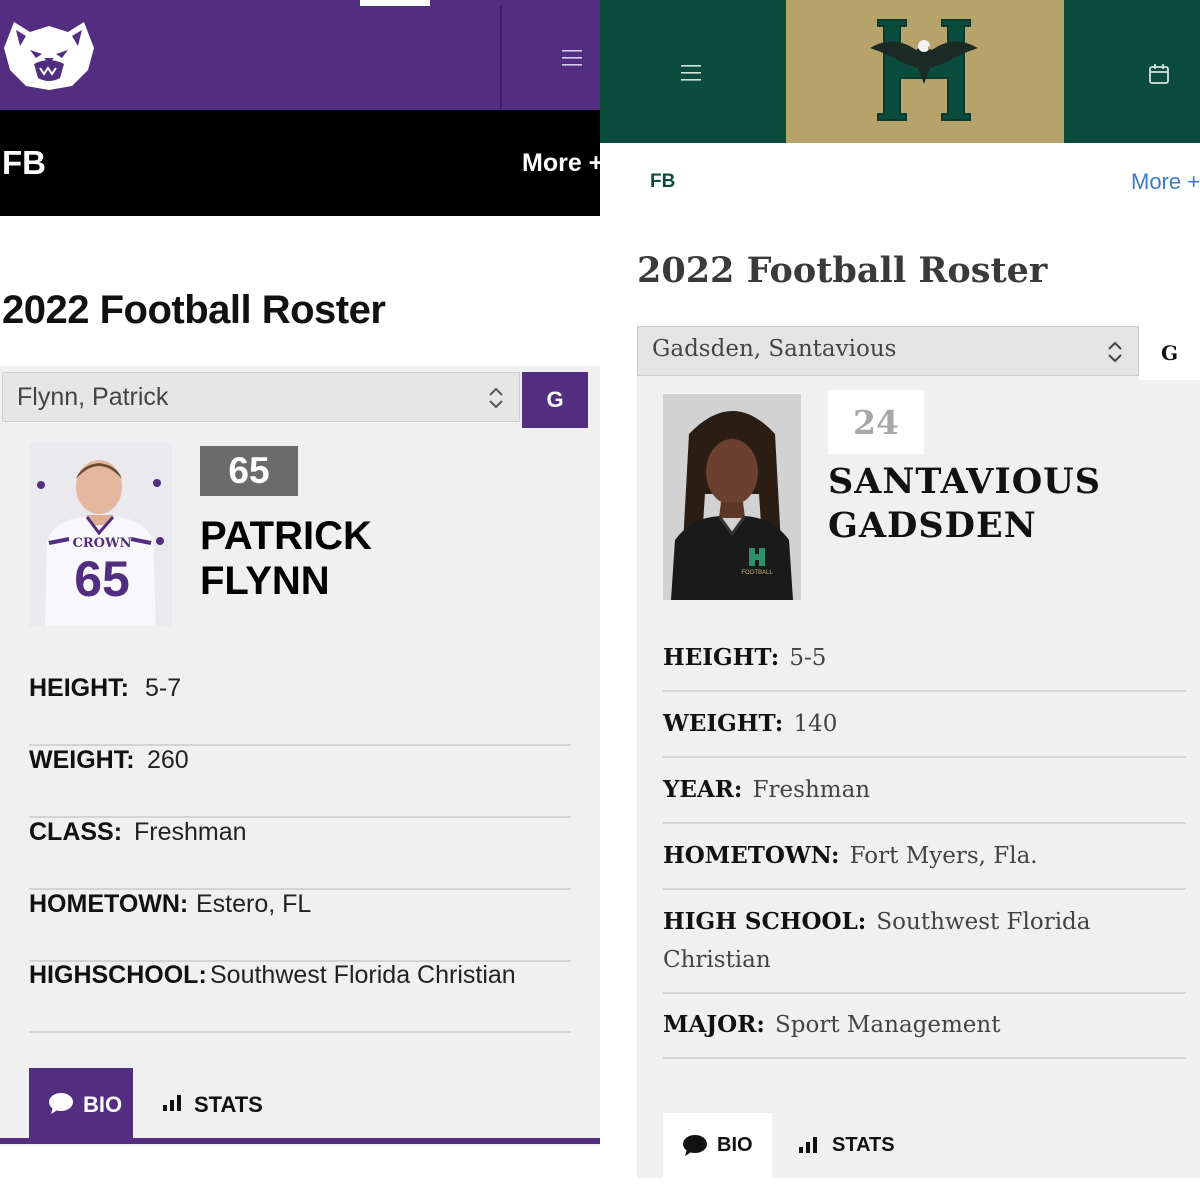  I want to click on logo-box, so click(925, 71).